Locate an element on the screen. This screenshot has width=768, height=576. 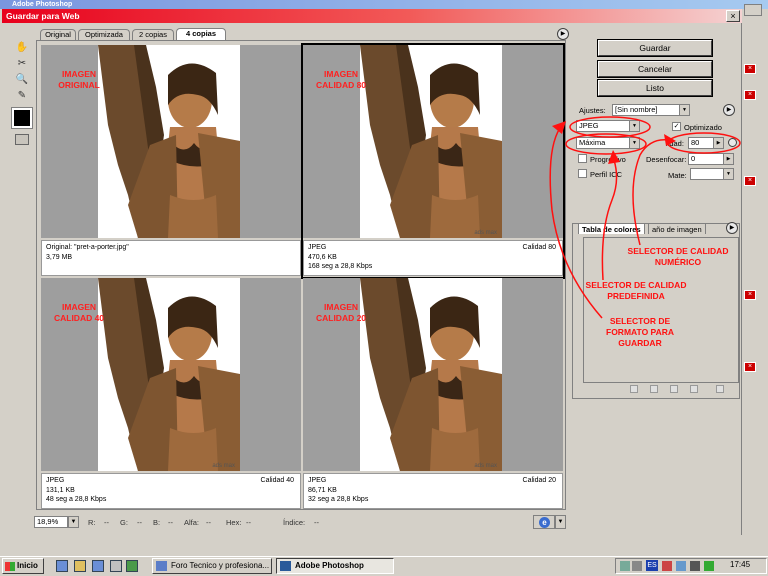
status-index-label: Índice: is located at coordinates (294, 522).